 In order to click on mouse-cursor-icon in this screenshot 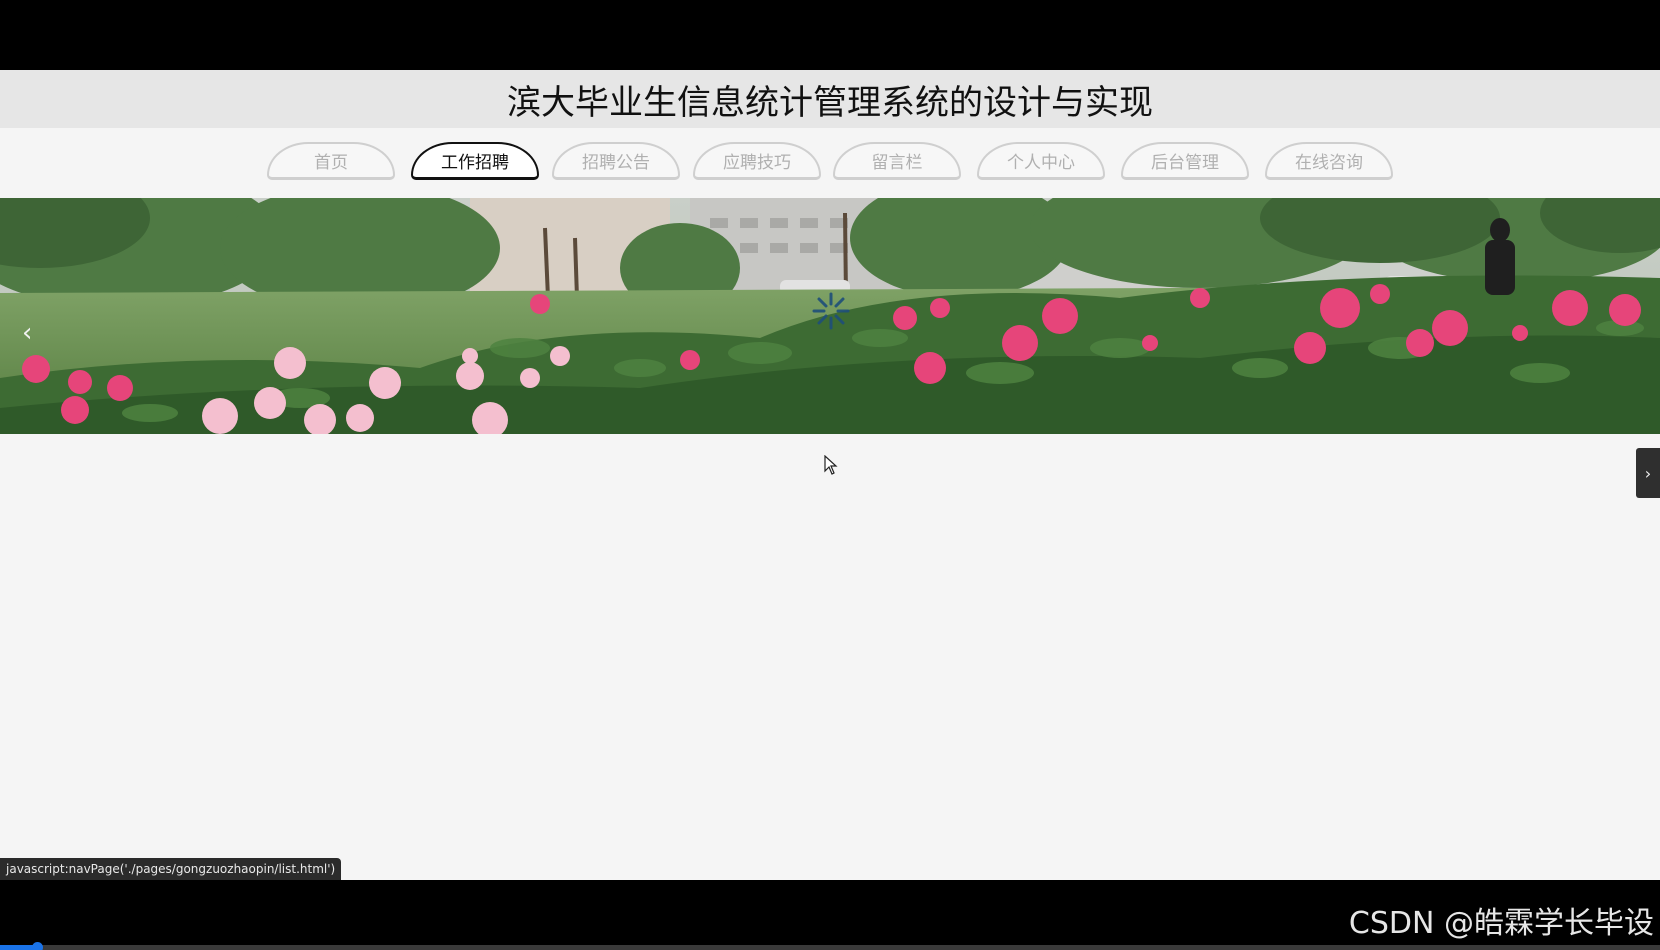, I will do `click(831, 465)`.